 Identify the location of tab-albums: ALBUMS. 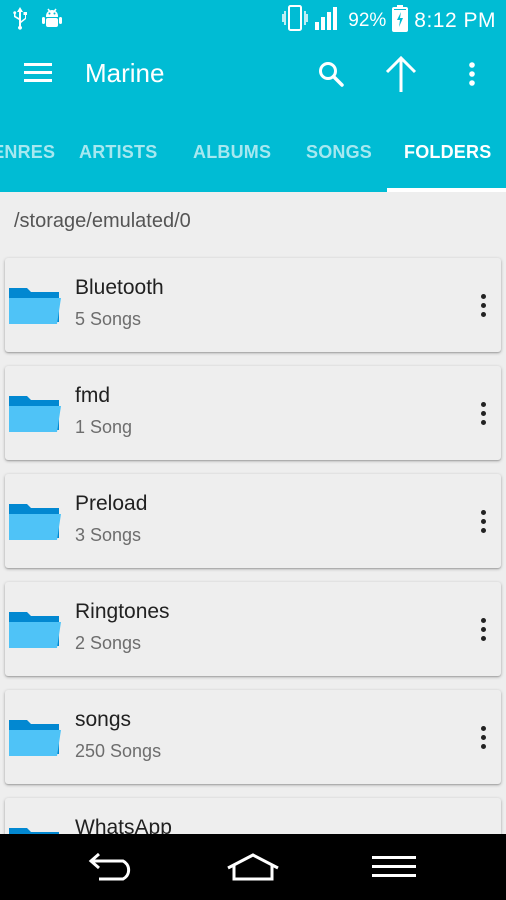
(232, 152).